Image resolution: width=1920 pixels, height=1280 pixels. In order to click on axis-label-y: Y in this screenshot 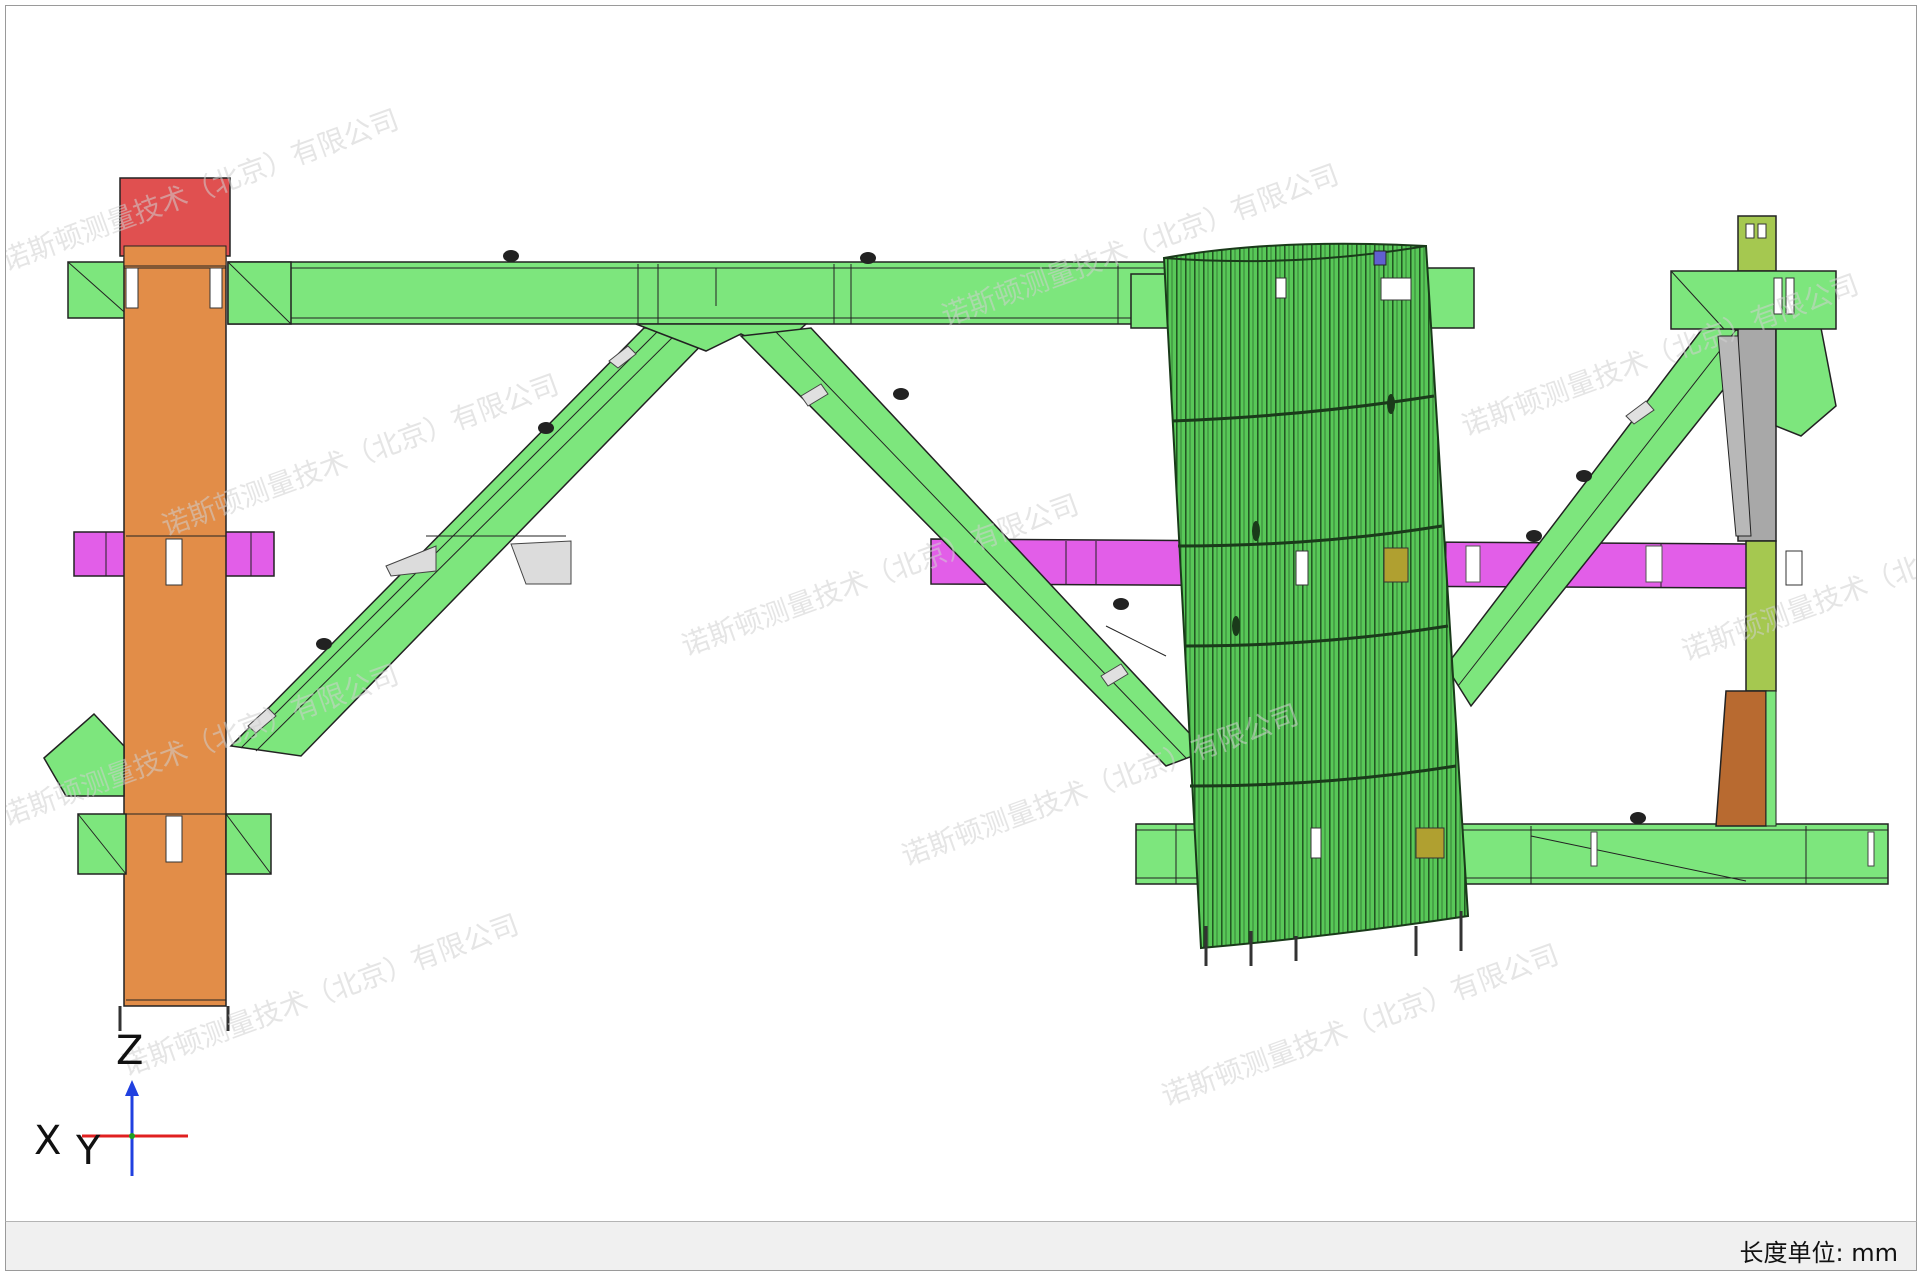, I will do `click(88, 1151)`.